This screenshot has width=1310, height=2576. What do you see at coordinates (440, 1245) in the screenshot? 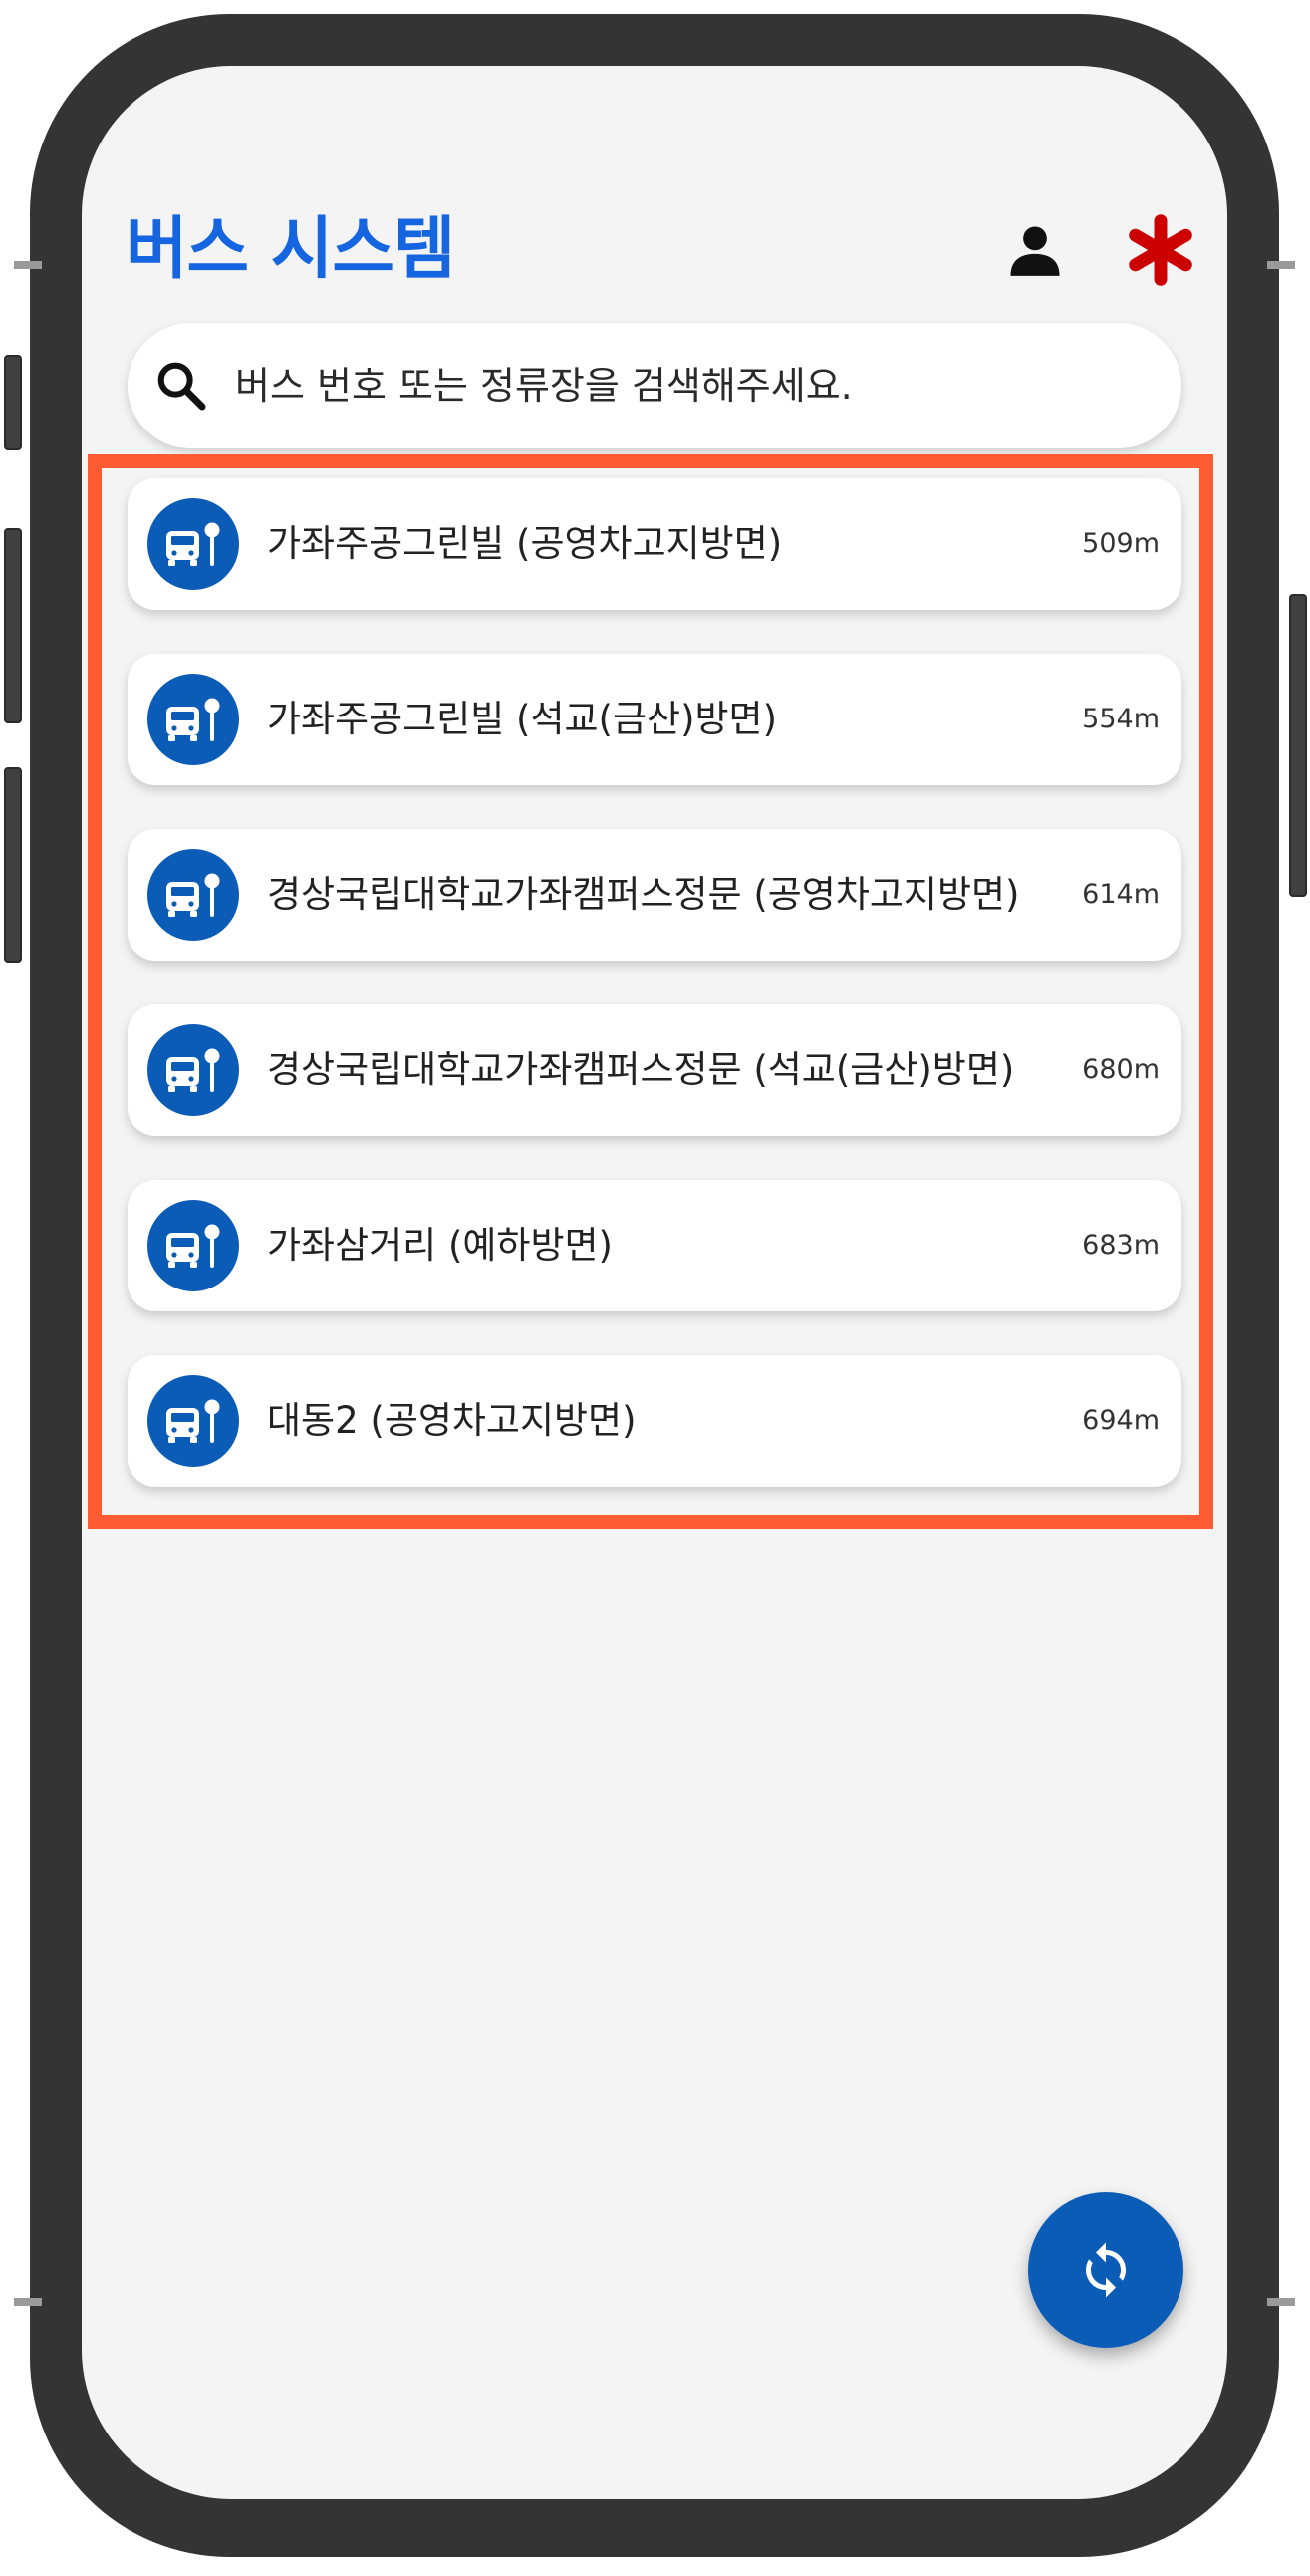
I see `stop-name: 가좌삼거리 (예하방면)` at bounding box center [440, 1245].